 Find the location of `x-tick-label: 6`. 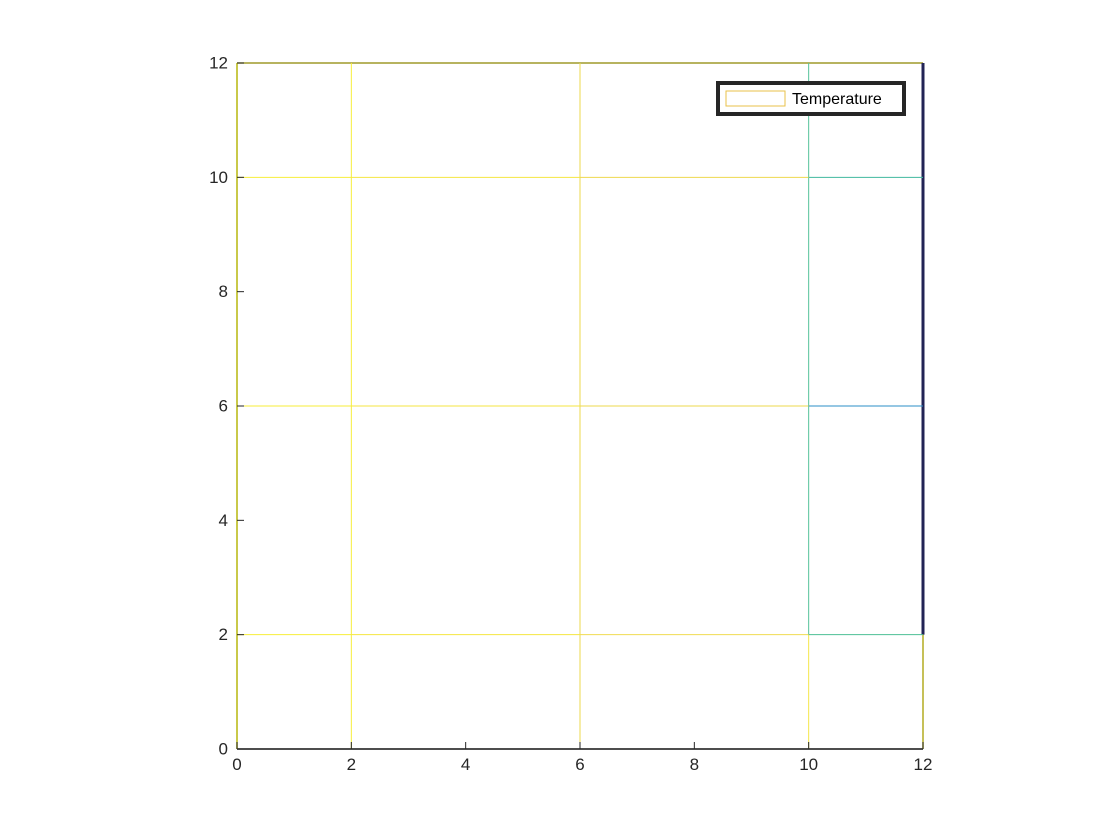

x-tick-label: 6 is located at coordinates (579, 764).